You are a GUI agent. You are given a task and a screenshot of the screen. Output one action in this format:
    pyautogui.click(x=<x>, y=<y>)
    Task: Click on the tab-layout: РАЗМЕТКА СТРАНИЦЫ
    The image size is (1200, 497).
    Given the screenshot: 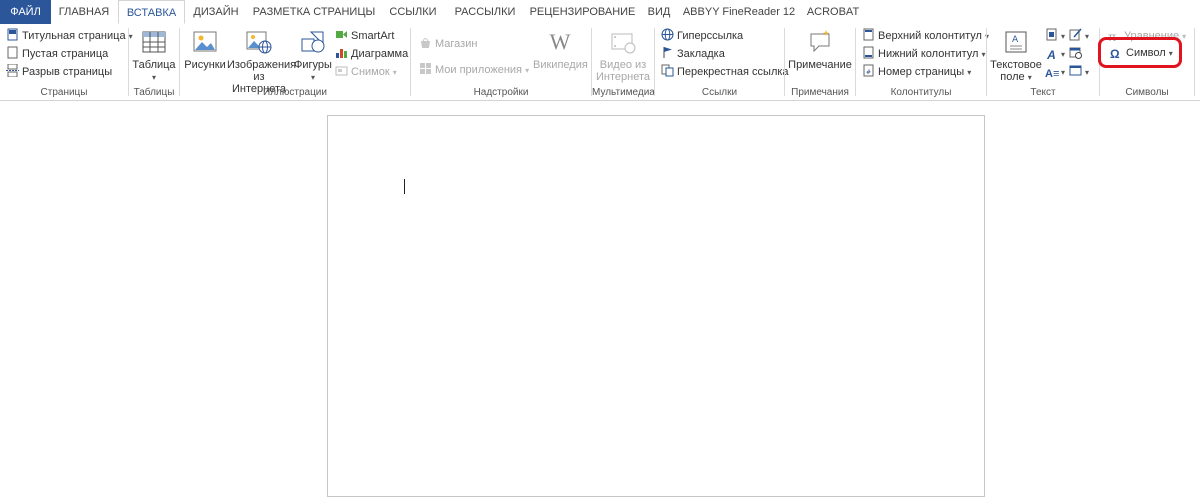 What is the action you would take?
    pyautogui.click(x=314, y=12)
    